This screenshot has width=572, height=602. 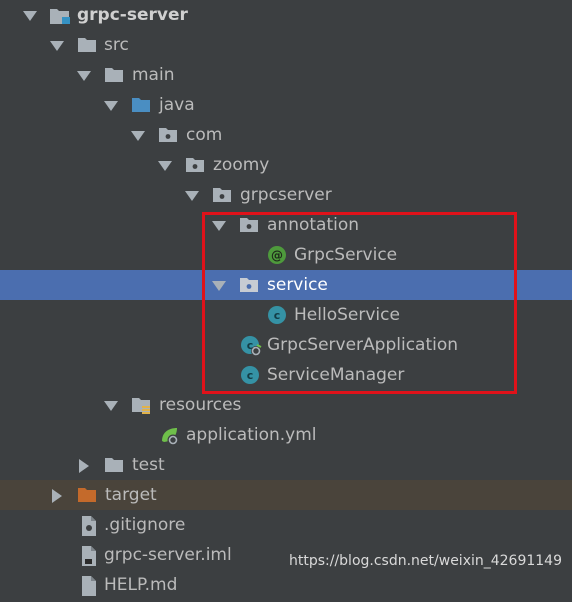 What do you see at coordinates (286, 105) in the screenshot?
I see `tree-item-java: java` at bounding box center [286, 105].